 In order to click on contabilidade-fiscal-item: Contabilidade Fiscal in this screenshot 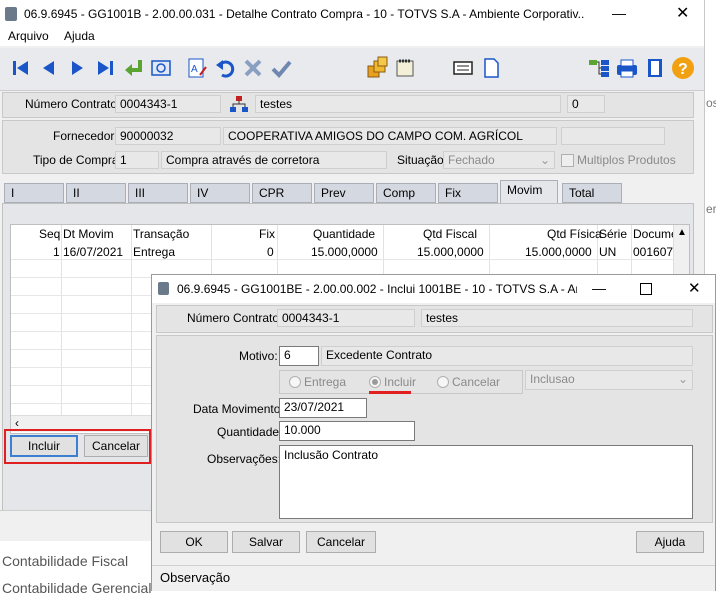, I will do `click(65, 561)`.